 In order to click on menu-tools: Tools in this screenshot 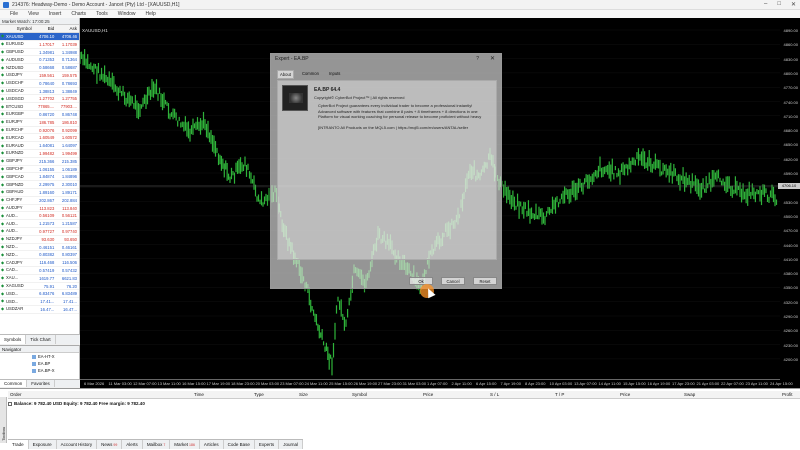, I will do `click(102, 14)`.